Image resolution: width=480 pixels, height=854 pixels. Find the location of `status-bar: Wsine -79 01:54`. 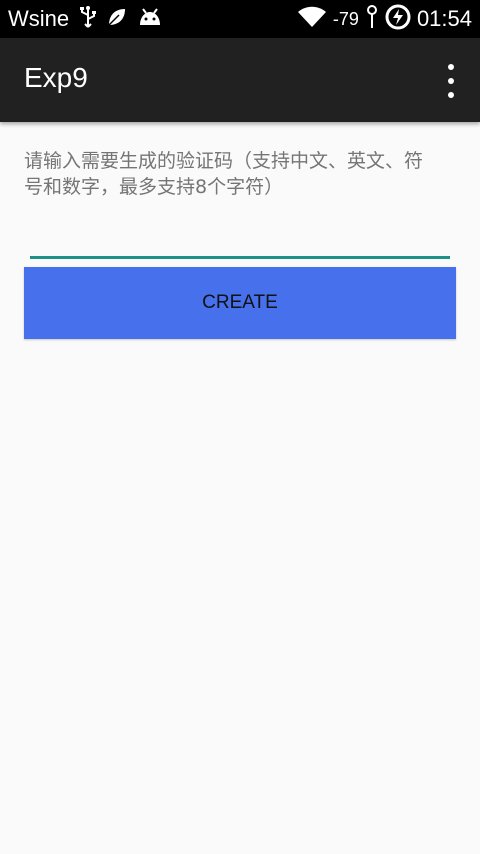

status-bar: Wsine -79 01:54 is located at coordinates (240, 19).